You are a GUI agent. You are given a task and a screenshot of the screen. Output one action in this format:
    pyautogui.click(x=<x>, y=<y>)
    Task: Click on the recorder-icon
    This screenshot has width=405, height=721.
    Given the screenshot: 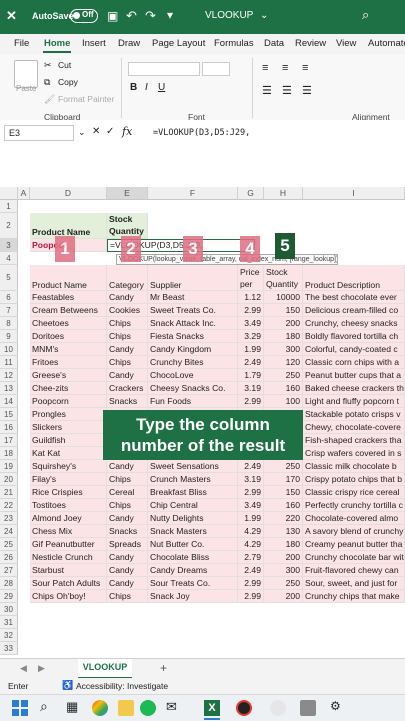 What is the action you would take?
    pyautogui.click(x=244, y=708)
    